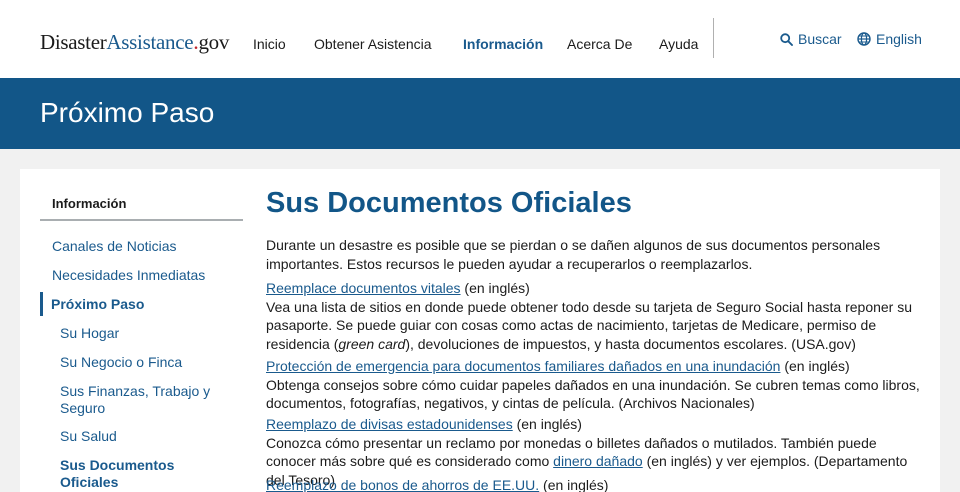 Image resolution: width=960 pixels, height=492 pixels. I want to click on nav-acerca-de: Acerca De, so click(599, 44).